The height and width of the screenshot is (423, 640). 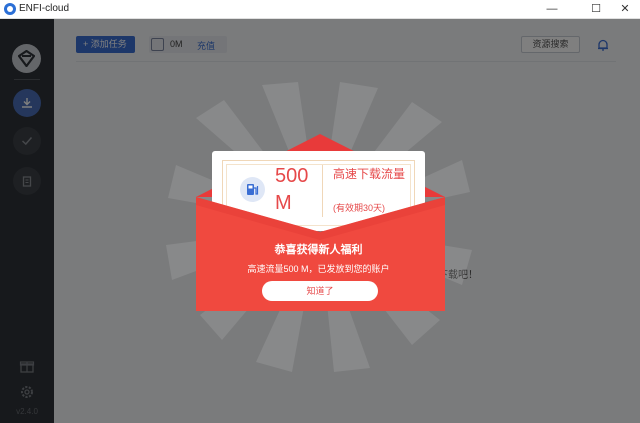 I want to click on modal-title: 恭喜获得新人福利, so click(x=318, y=250).